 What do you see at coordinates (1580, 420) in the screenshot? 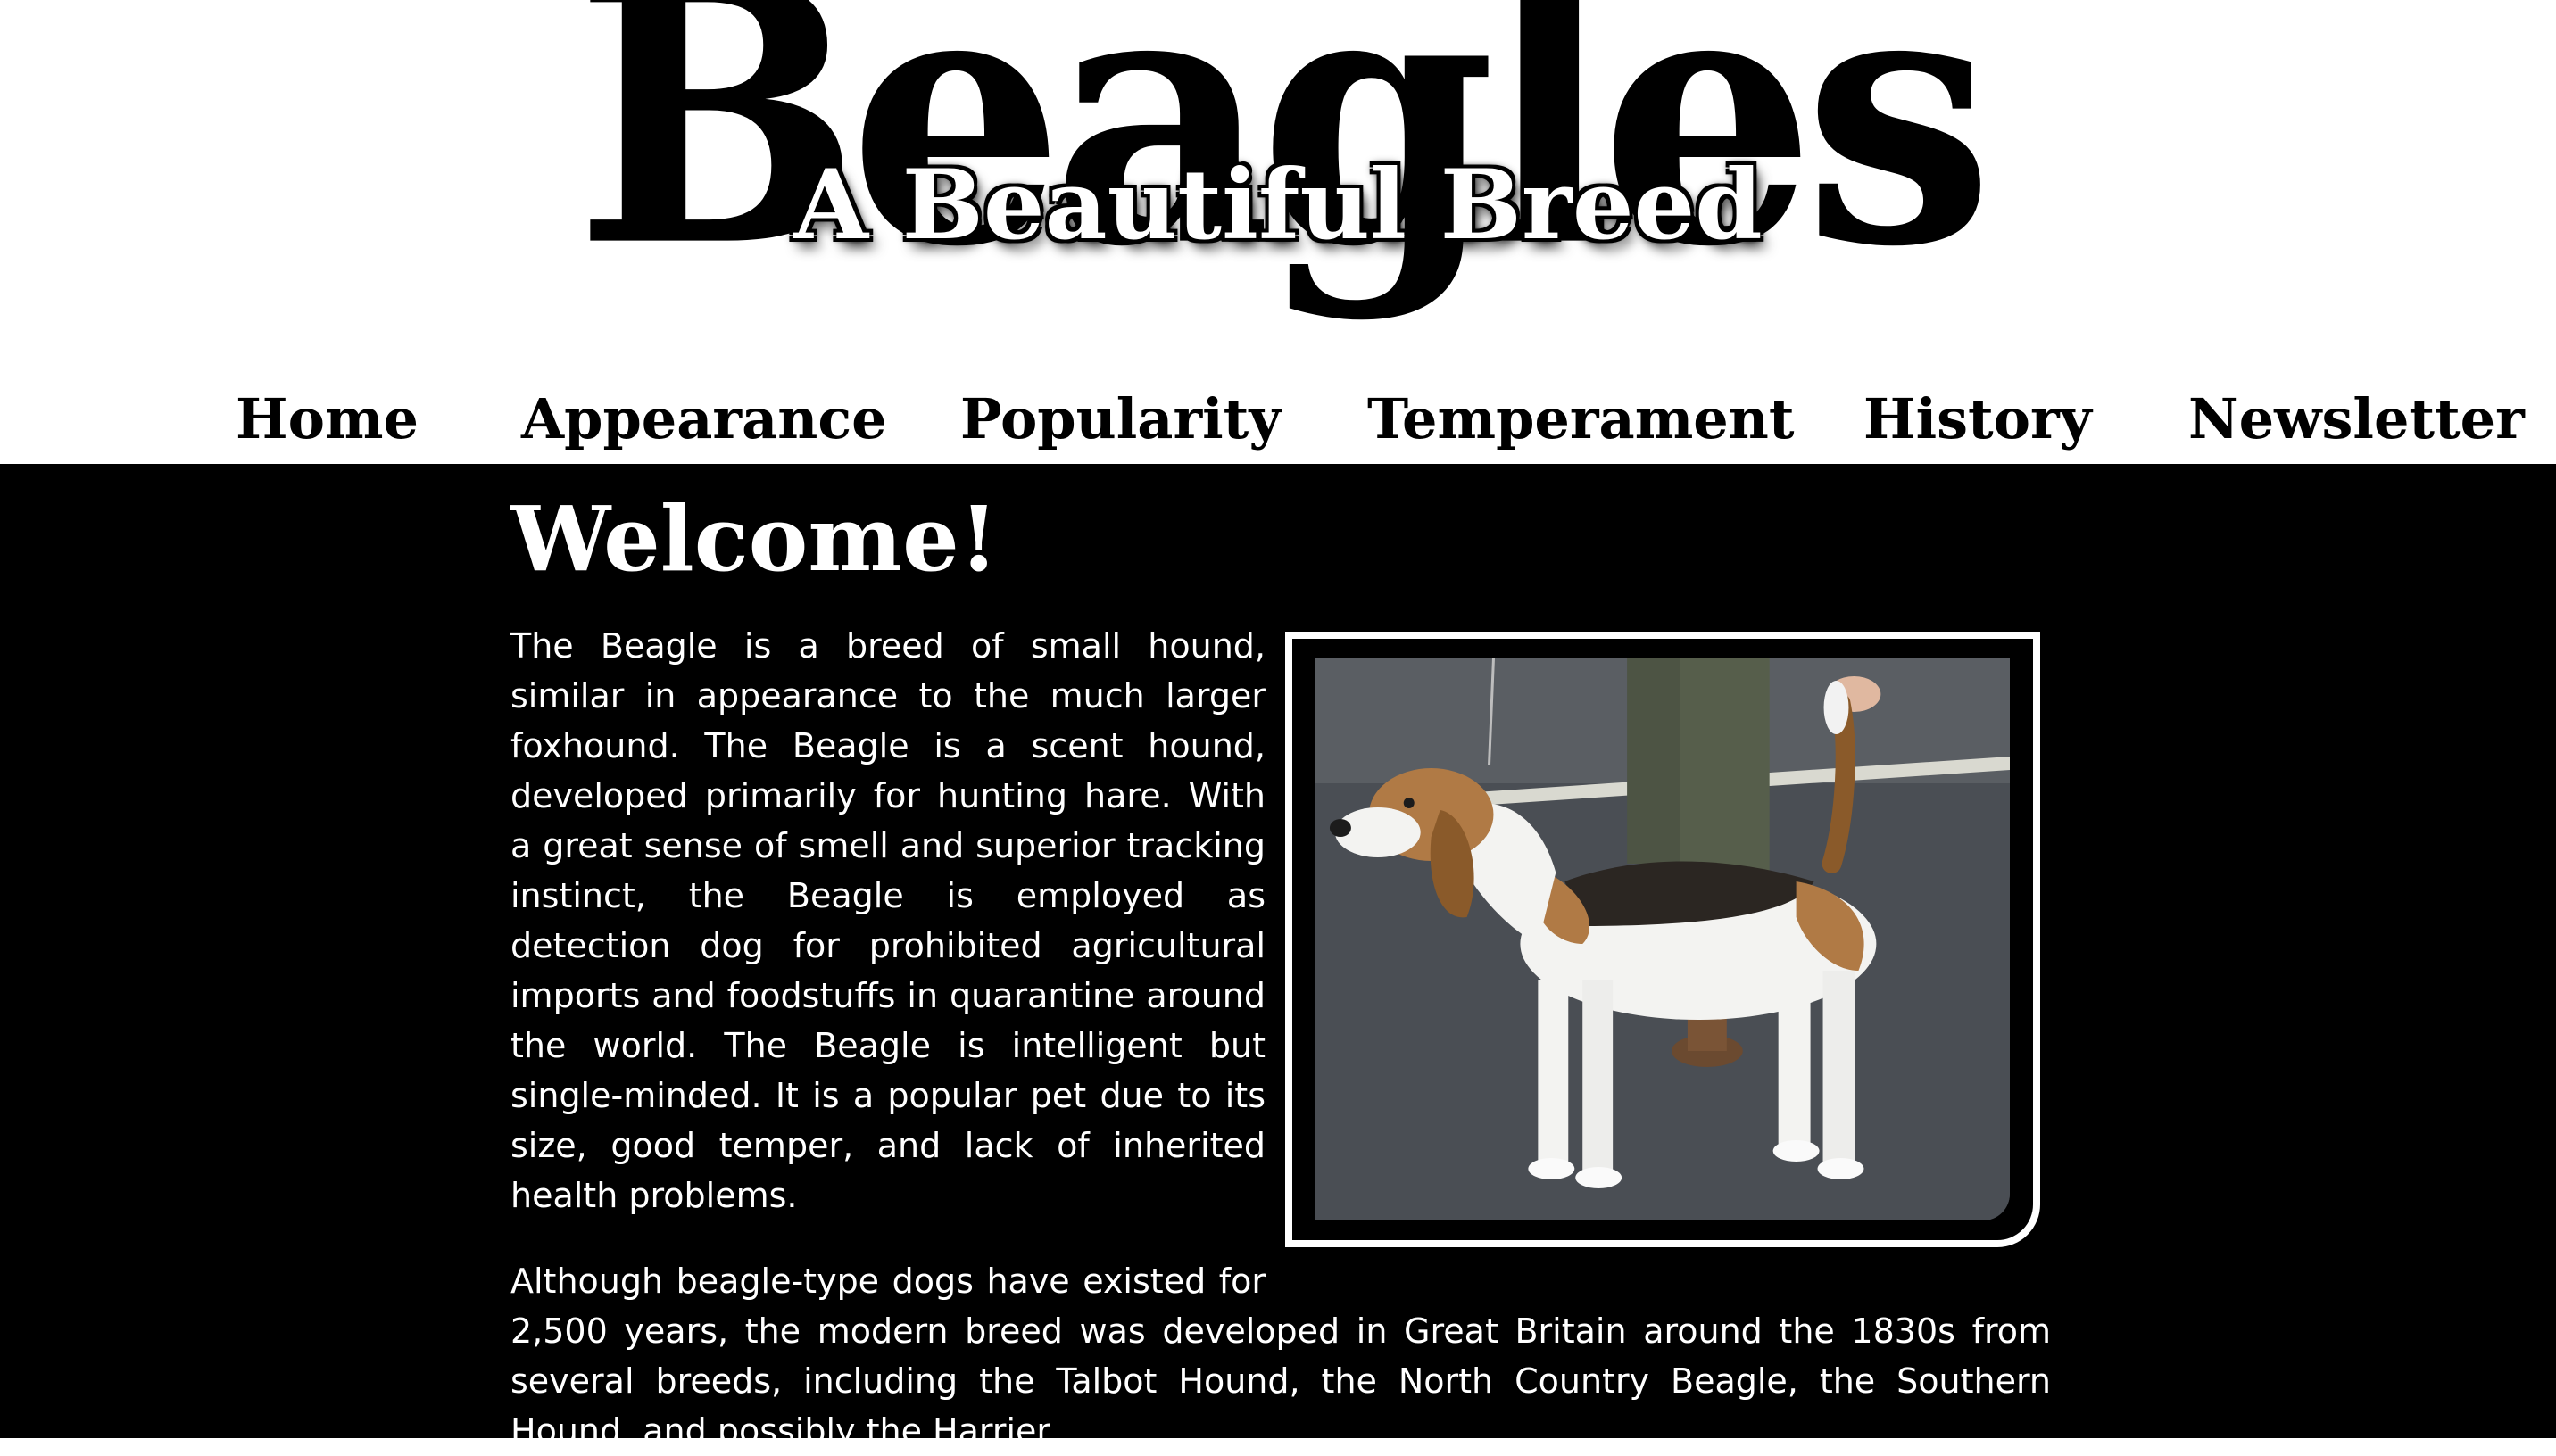
I see `nav-item-temperament: Temperament` at bounding box center [1580, 420].